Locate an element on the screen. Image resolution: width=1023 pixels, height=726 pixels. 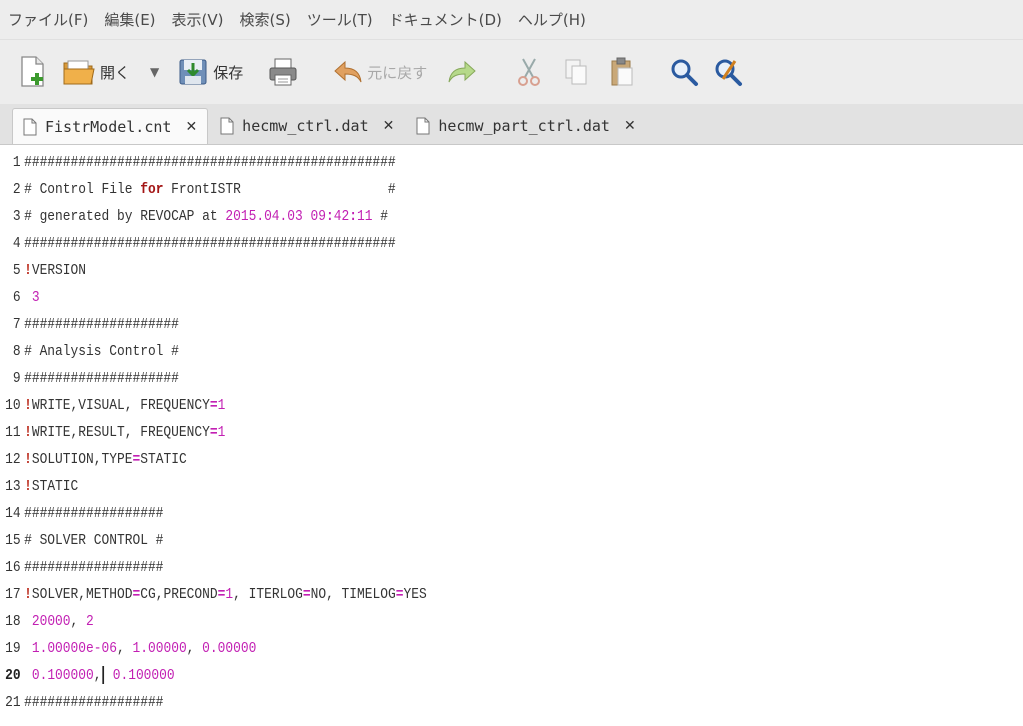
open-label: 開く is located at coordinates (115, 72).